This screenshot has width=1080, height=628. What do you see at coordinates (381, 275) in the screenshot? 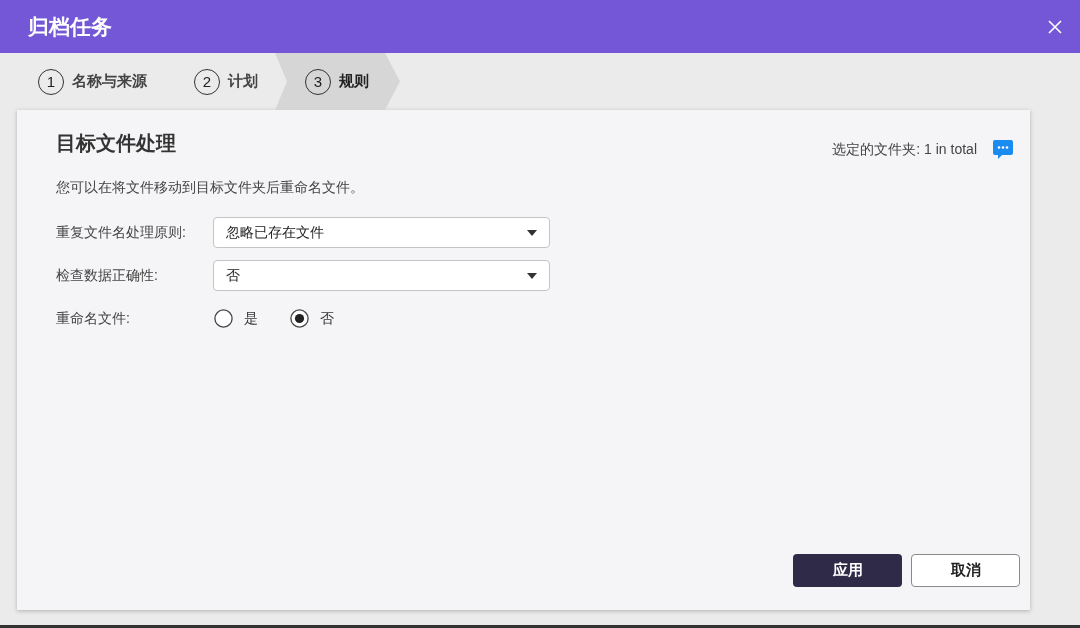
I see `dropdown-field: 否` at bounding box center [381, 275].